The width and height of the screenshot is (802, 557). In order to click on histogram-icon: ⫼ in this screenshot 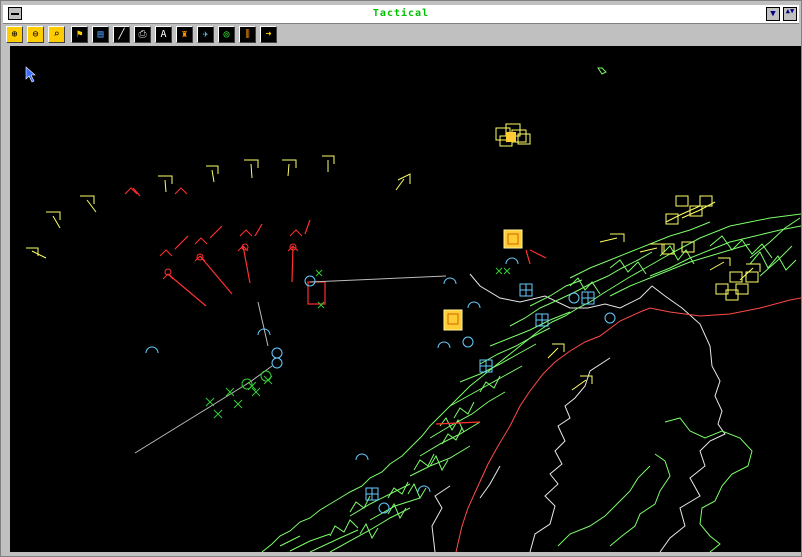, I will do `click(247, 34)`.